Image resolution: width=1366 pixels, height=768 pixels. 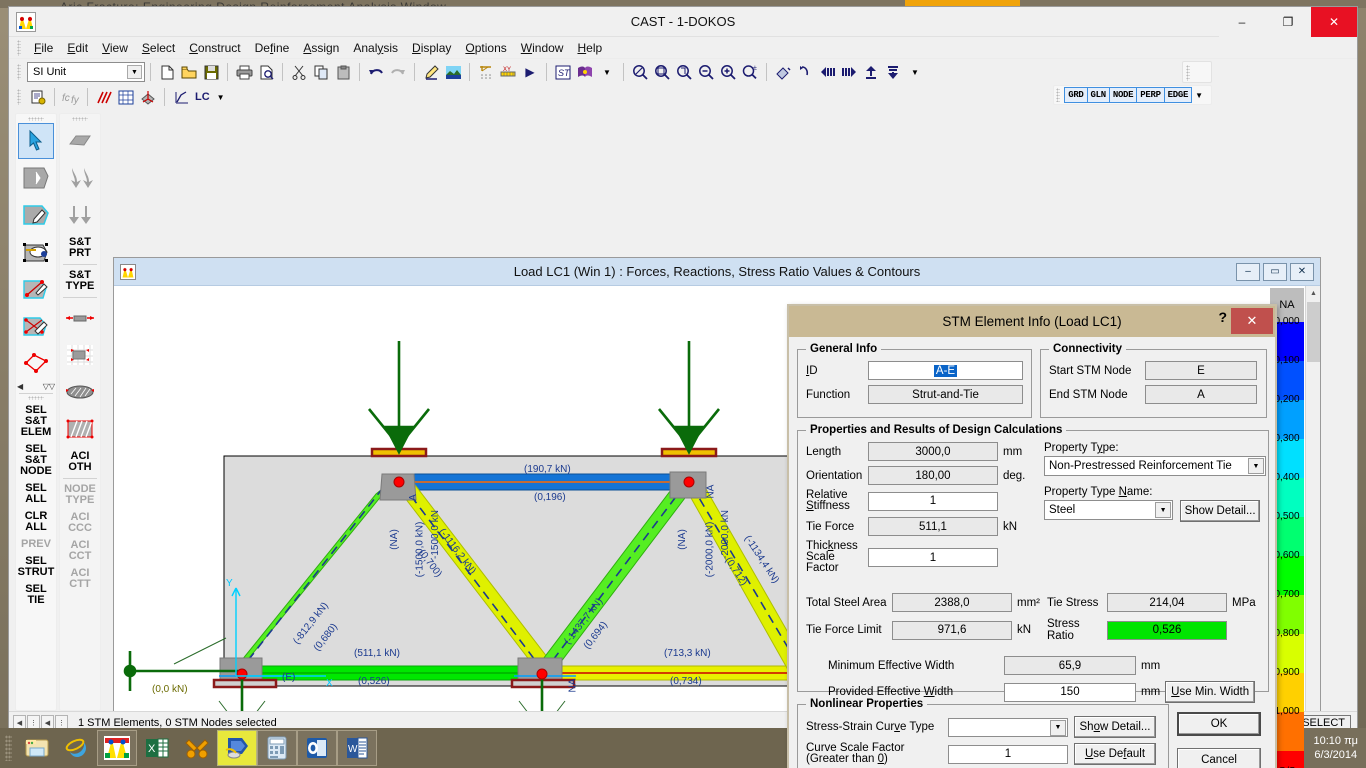 I want to click on snap-button-edge: EDGE, so click(x=1178, y=95).